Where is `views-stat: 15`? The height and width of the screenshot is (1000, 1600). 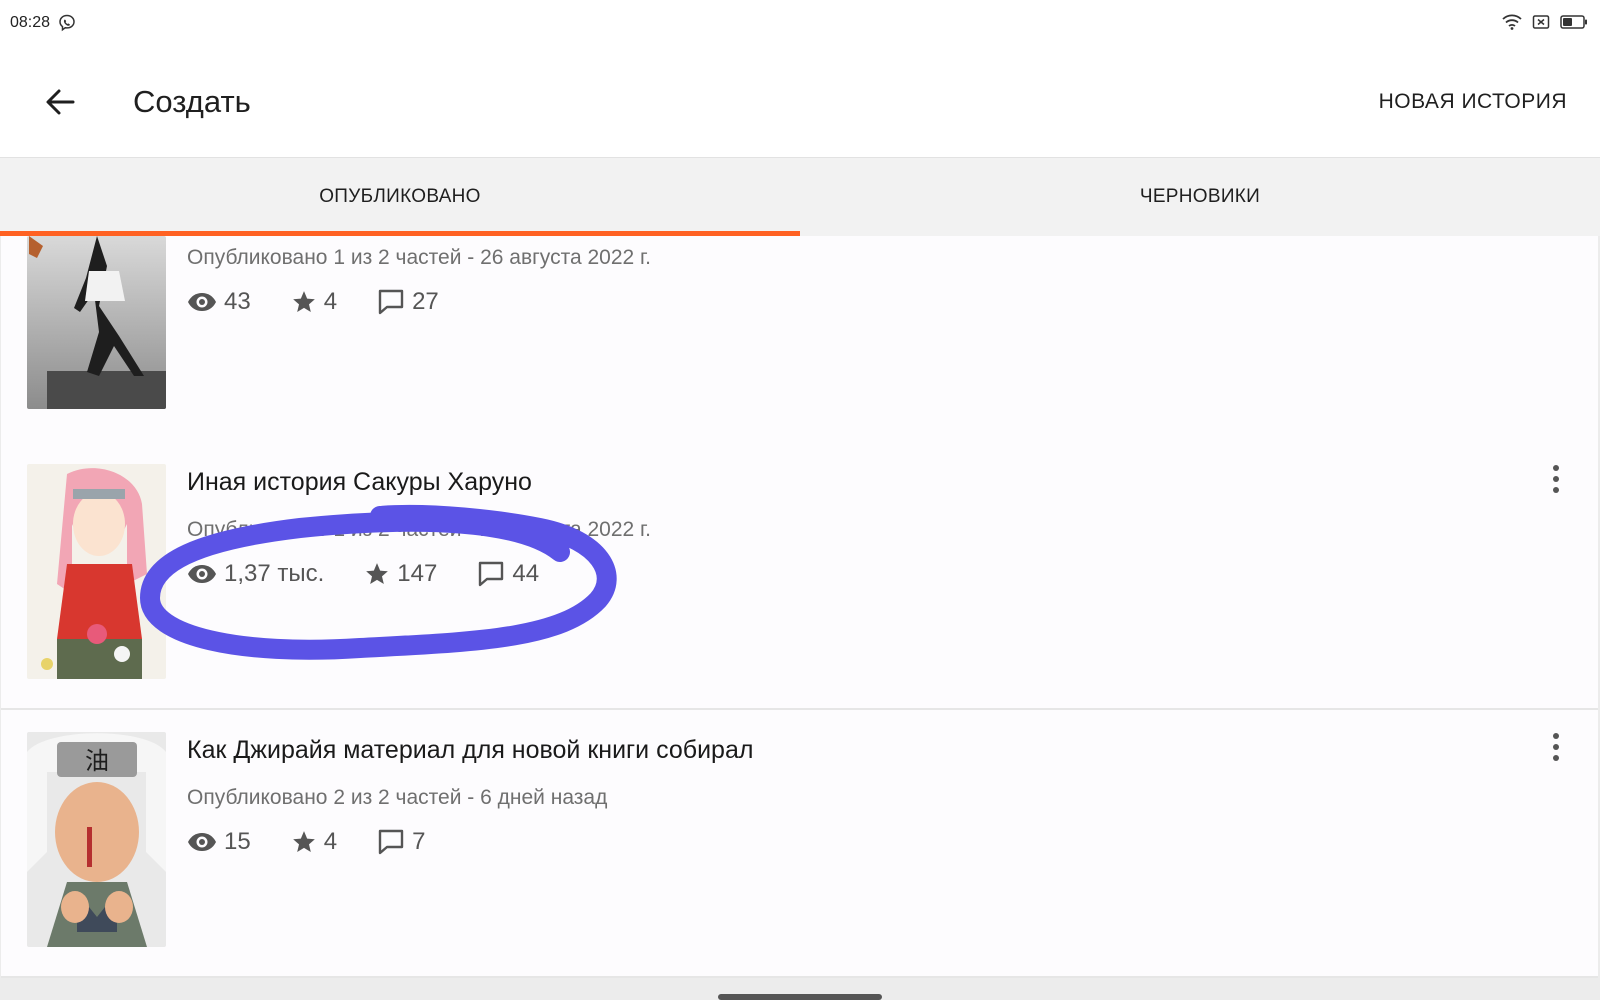
views-stat: 15 is located at coordinates (219, 842).